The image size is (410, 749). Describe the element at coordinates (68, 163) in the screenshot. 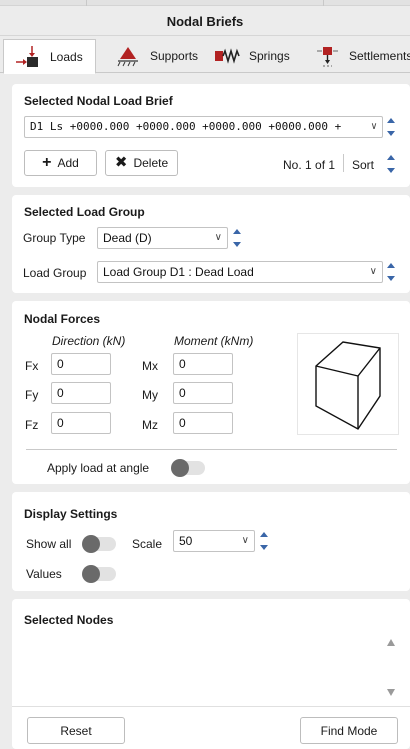

I see `add-button-label: Add` at that location.